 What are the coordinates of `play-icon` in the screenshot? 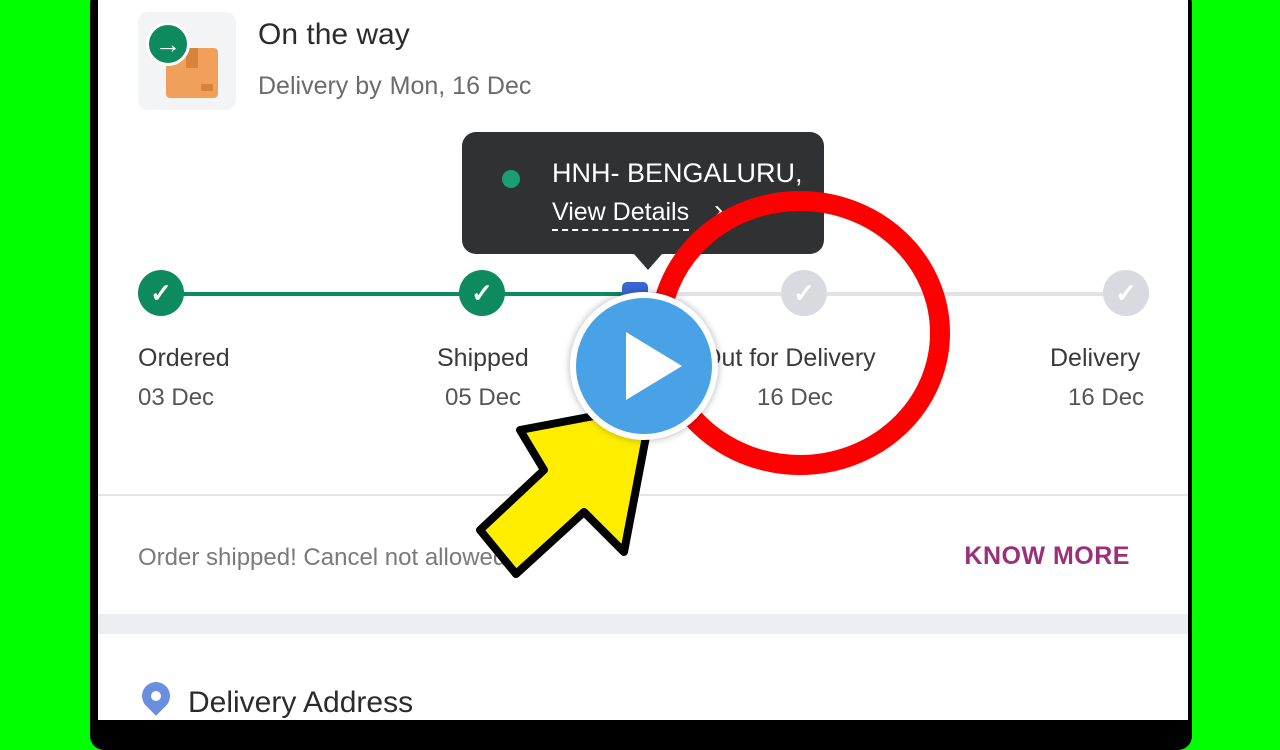 It's located at (654, 366).